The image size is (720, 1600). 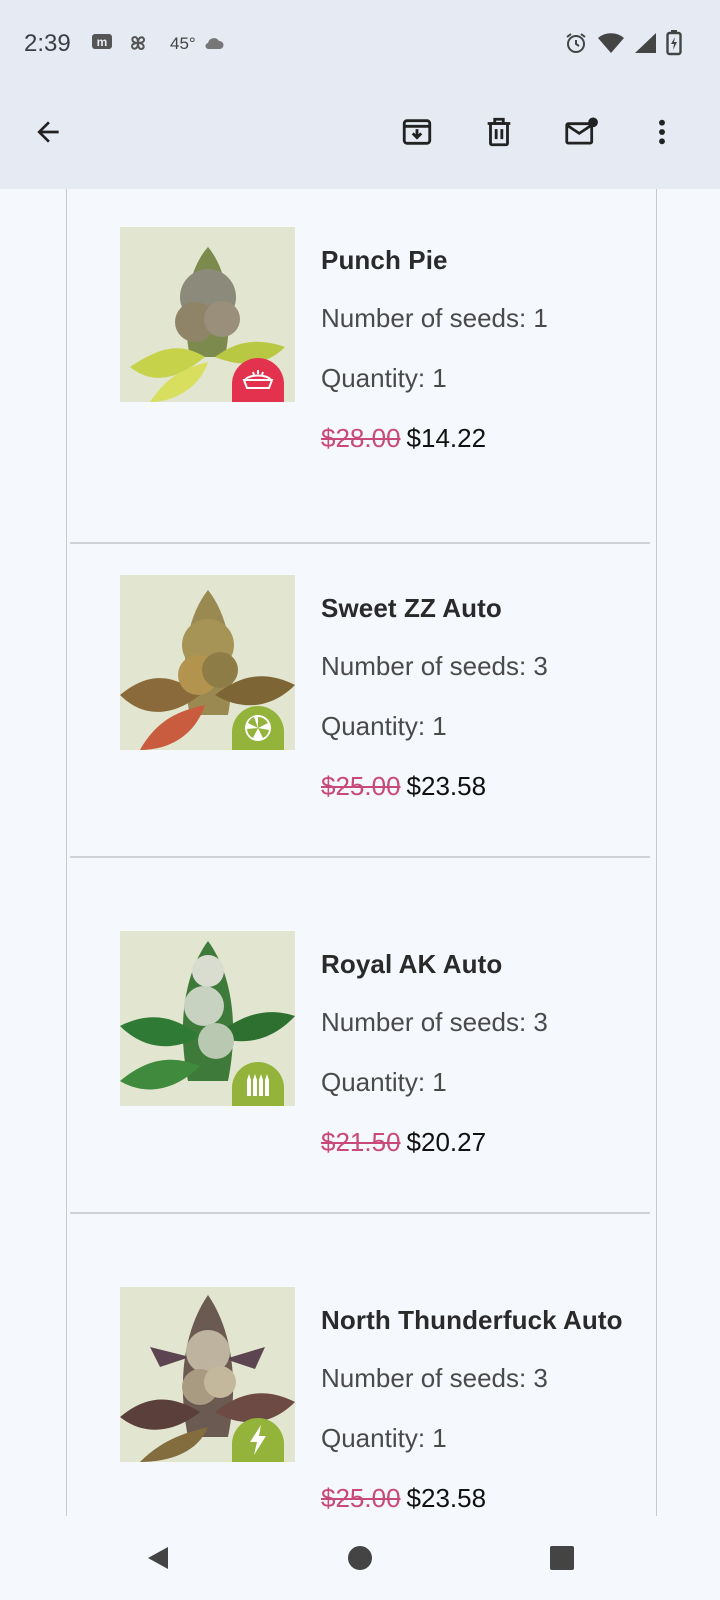 I want to click on back-triangle-icon, so click(x=158, y=1558).